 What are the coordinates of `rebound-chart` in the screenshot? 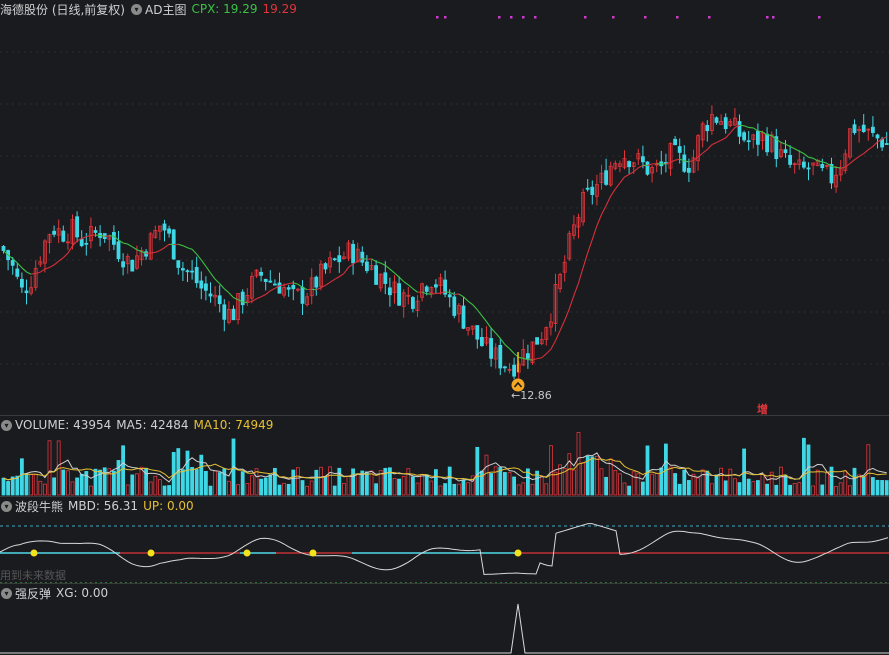 It's located at (444, 619).